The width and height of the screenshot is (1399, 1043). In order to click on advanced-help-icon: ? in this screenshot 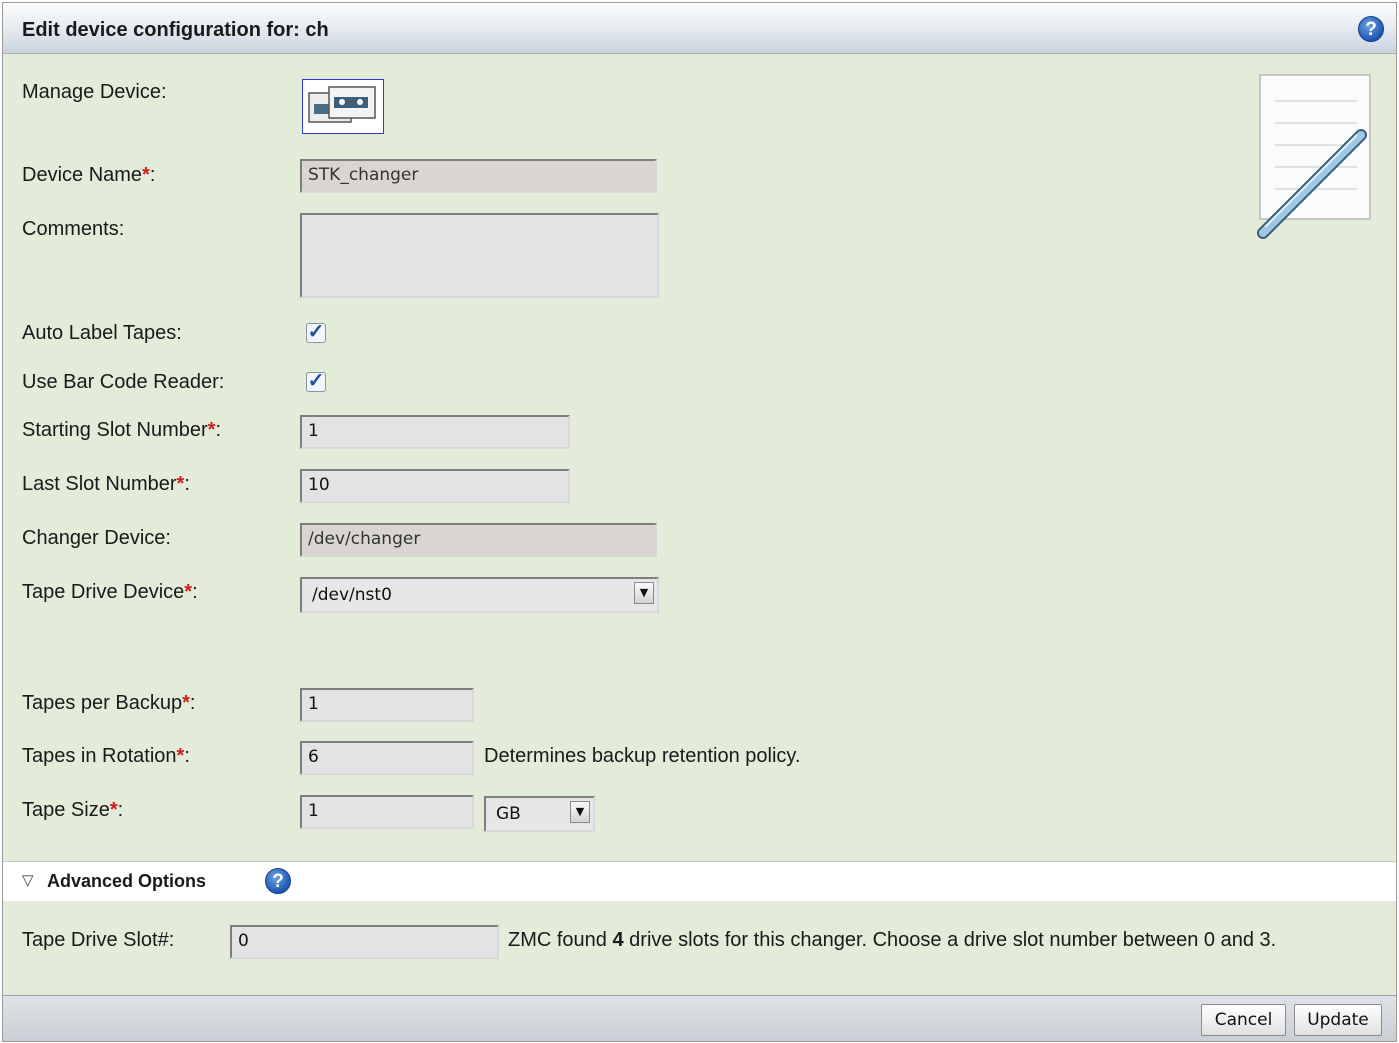, I will do `click(278, 881)`.